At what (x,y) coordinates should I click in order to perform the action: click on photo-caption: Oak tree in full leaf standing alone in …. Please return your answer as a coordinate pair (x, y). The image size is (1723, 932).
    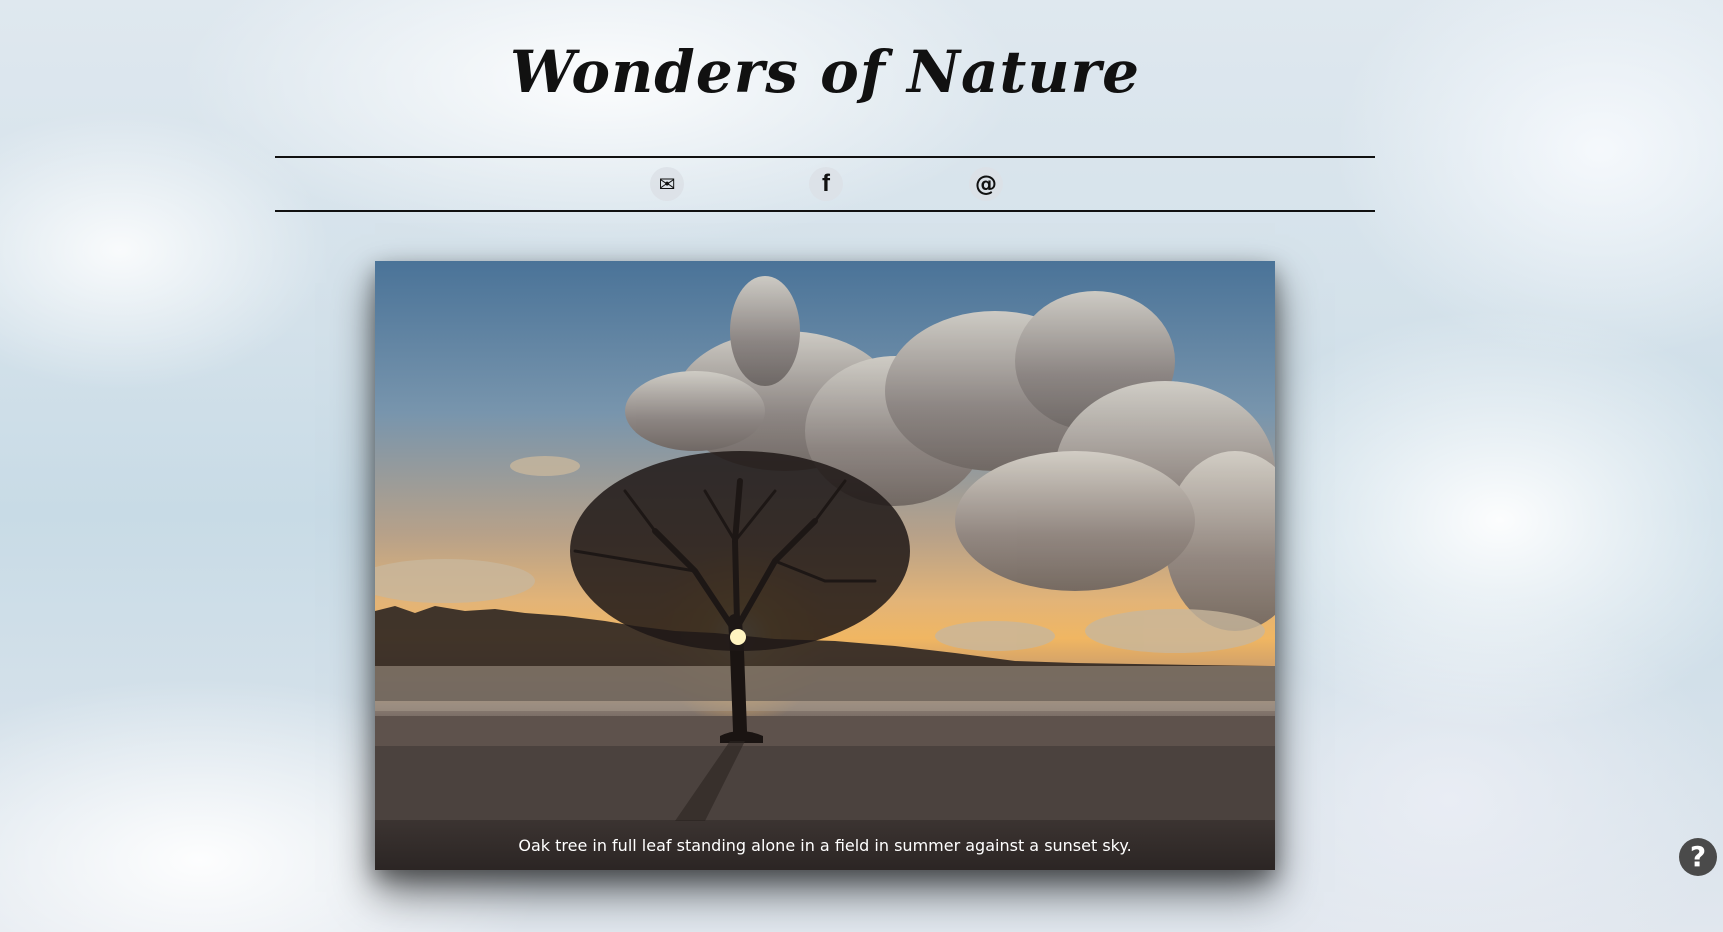
    Looking at the image, I should click on (825, 845).